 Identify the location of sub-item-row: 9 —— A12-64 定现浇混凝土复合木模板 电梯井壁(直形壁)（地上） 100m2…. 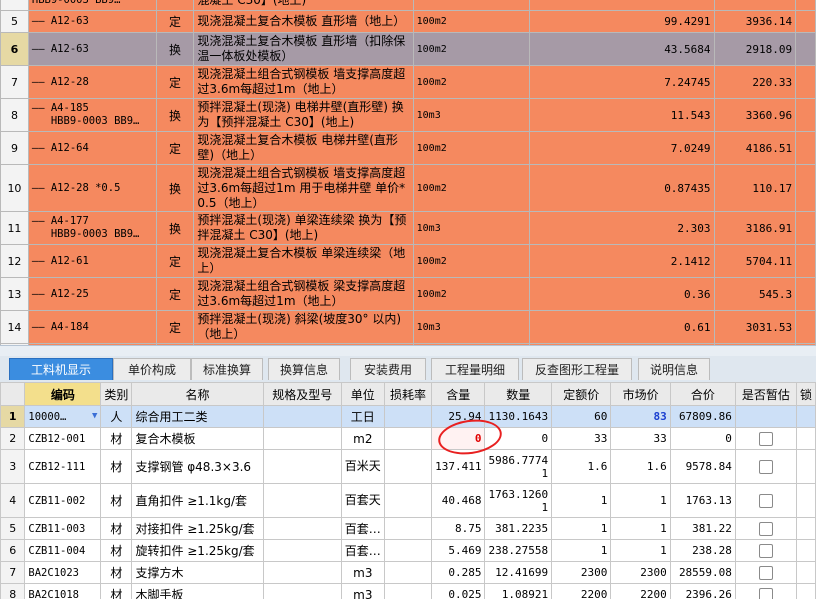
(408, 148).